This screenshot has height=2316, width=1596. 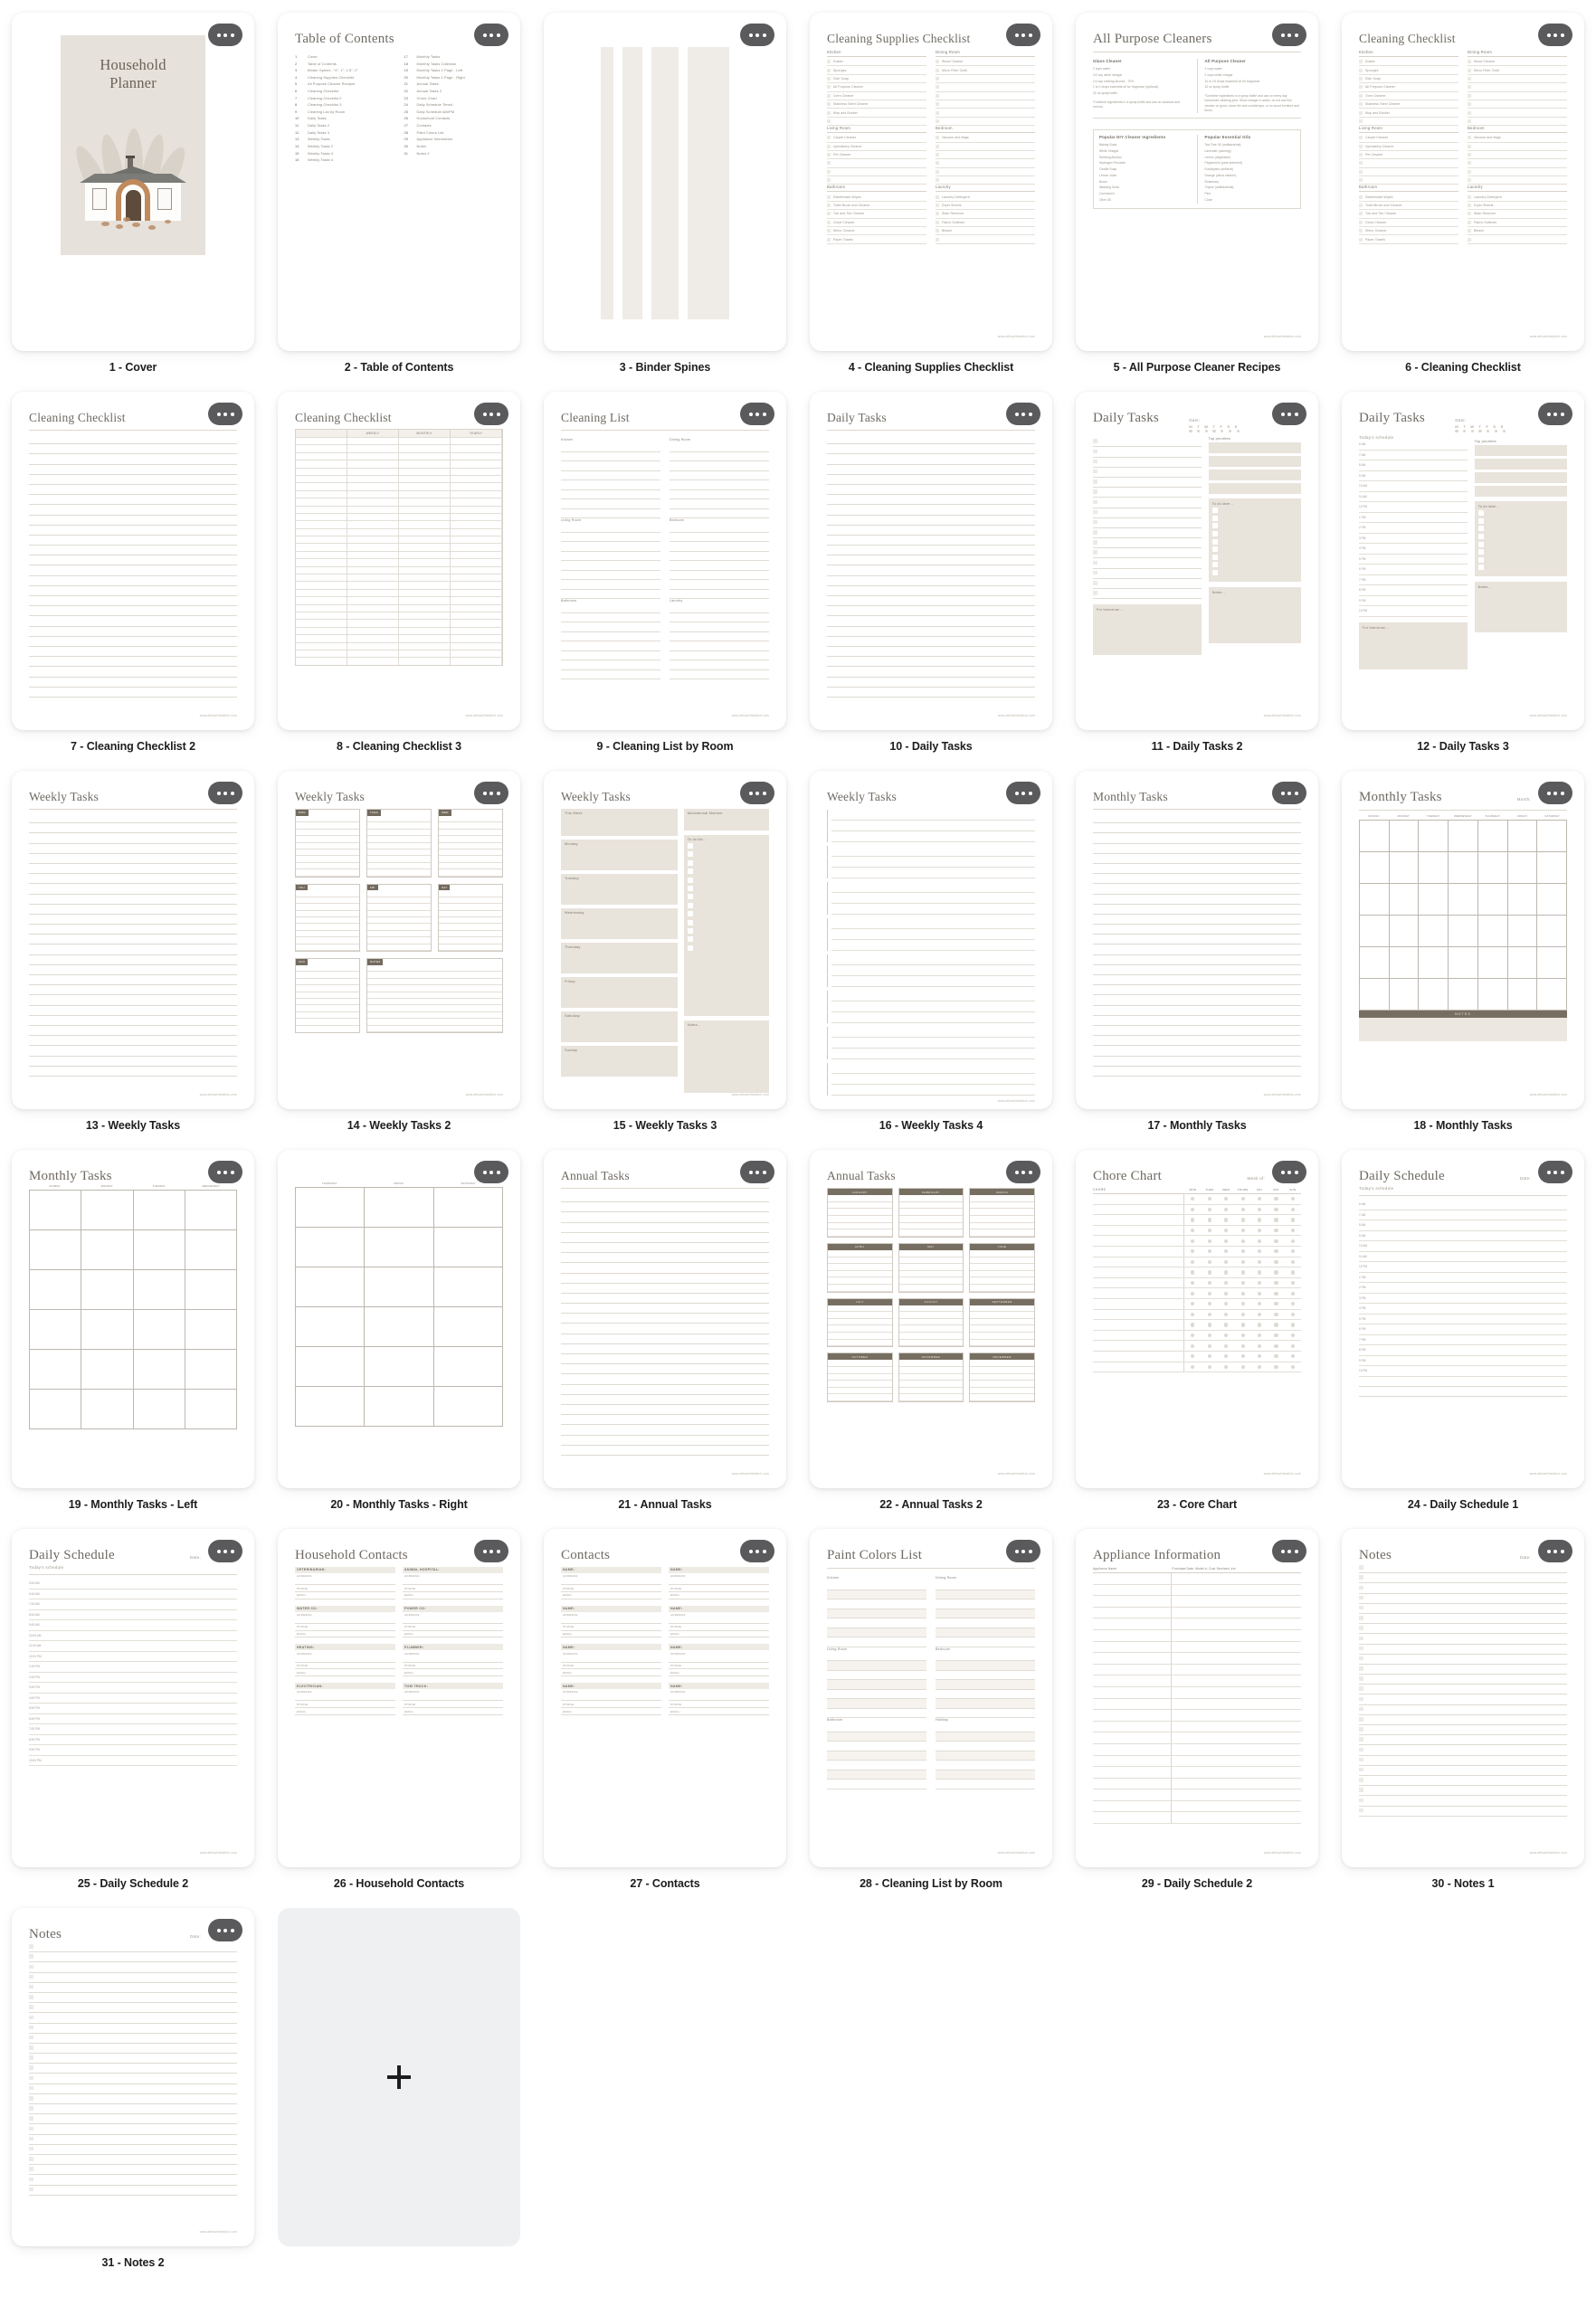 What do you see at coordinates (133, 1750) in the screenshot?
I see `schedule-row: 9:00 PM` at bounding box center [133, 1750].